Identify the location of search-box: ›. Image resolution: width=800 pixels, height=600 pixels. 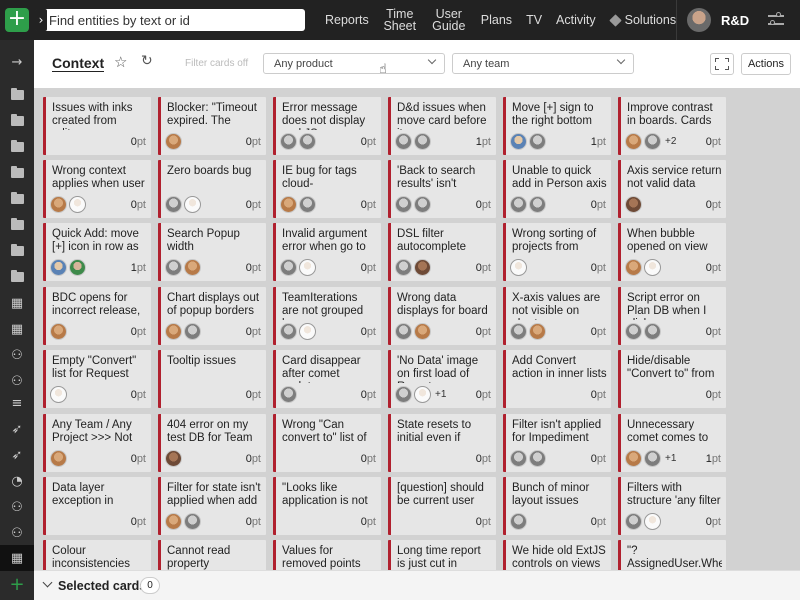
(170, 20).